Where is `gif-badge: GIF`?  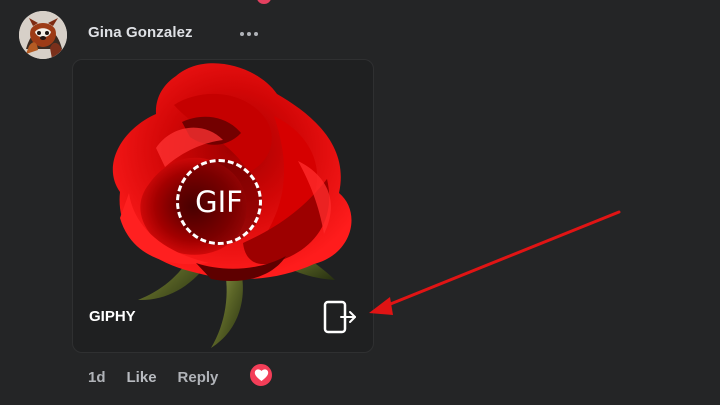 gif-badge: GIF is located at coordinates (219, 202).